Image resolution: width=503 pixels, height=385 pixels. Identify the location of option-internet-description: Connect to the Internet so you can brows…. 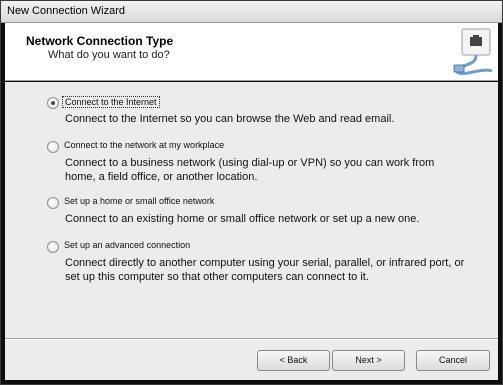
(230, 119).